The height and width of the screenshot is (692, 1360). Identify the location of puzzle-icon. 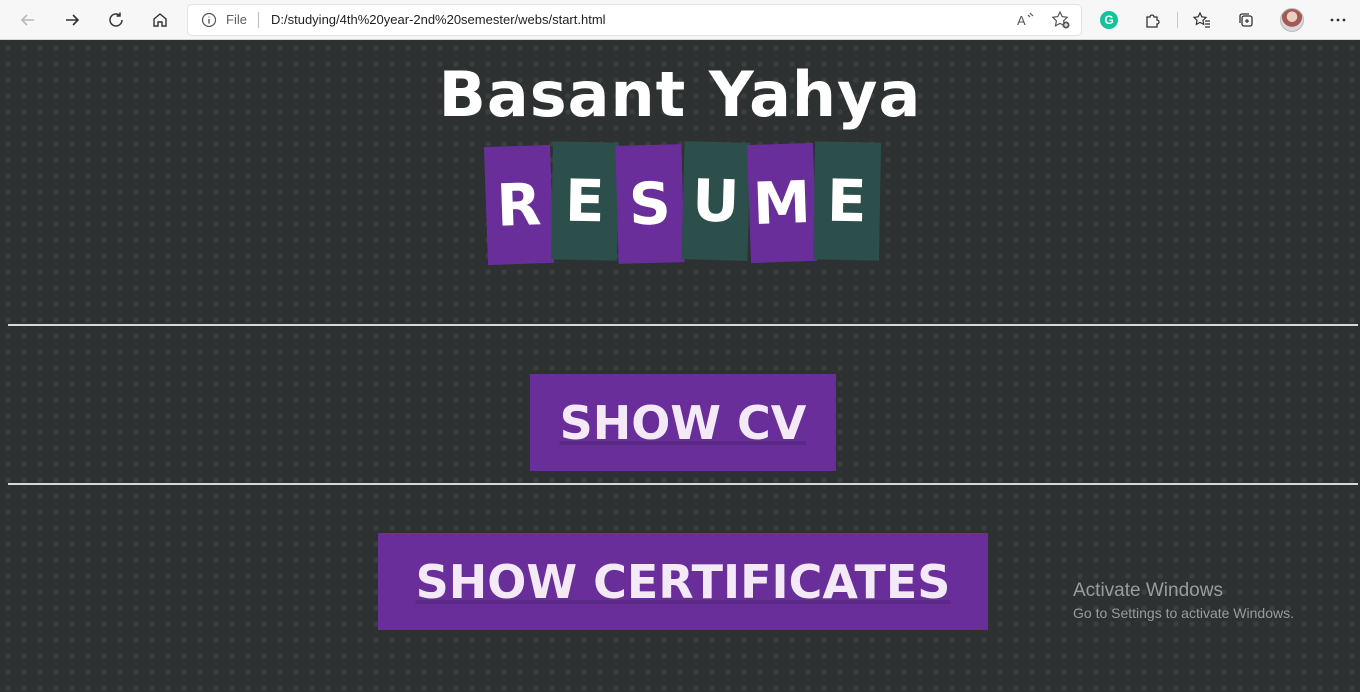
(1153, 21).